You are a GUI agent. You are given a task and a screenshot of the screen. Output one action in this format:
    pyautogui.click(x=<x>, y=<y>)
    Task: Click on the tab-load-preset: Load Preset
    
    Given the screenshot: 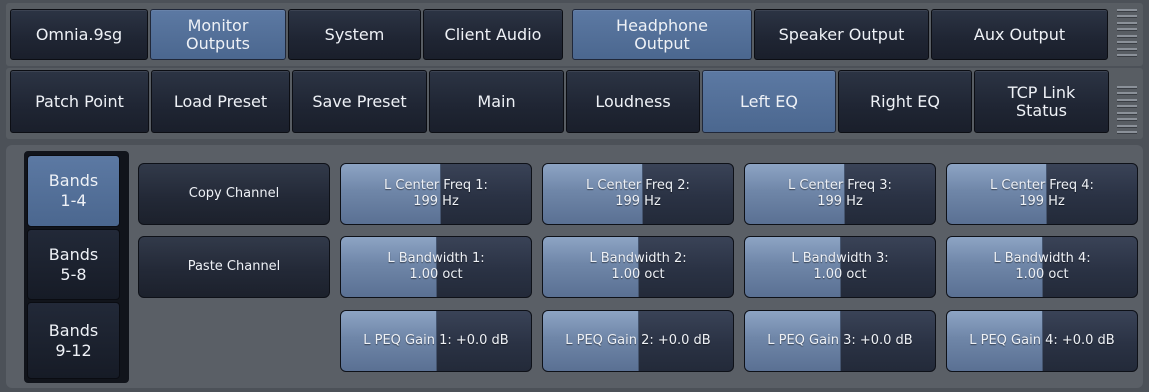 What is the action you would take?
    pyautogui.click(x=220, y=101)
    